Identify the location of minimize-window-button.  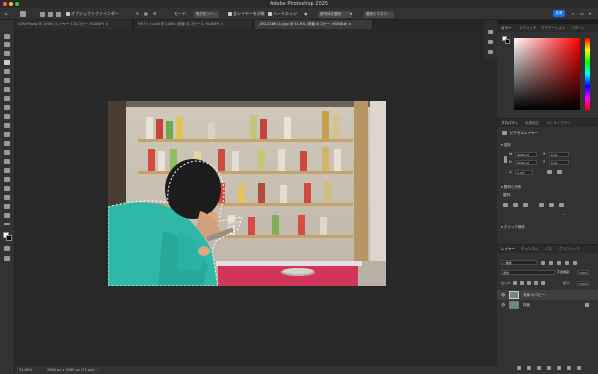
(11, 4).